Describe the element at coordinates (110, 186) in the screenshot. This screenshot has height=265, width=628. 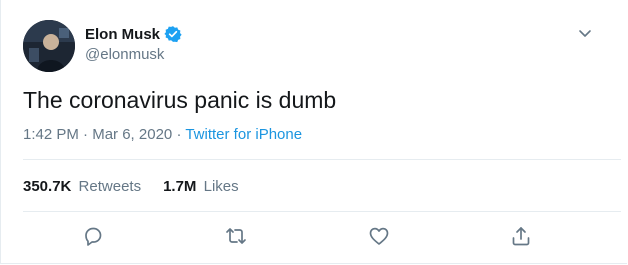
I see `retweets-label: Retweets` at that location.